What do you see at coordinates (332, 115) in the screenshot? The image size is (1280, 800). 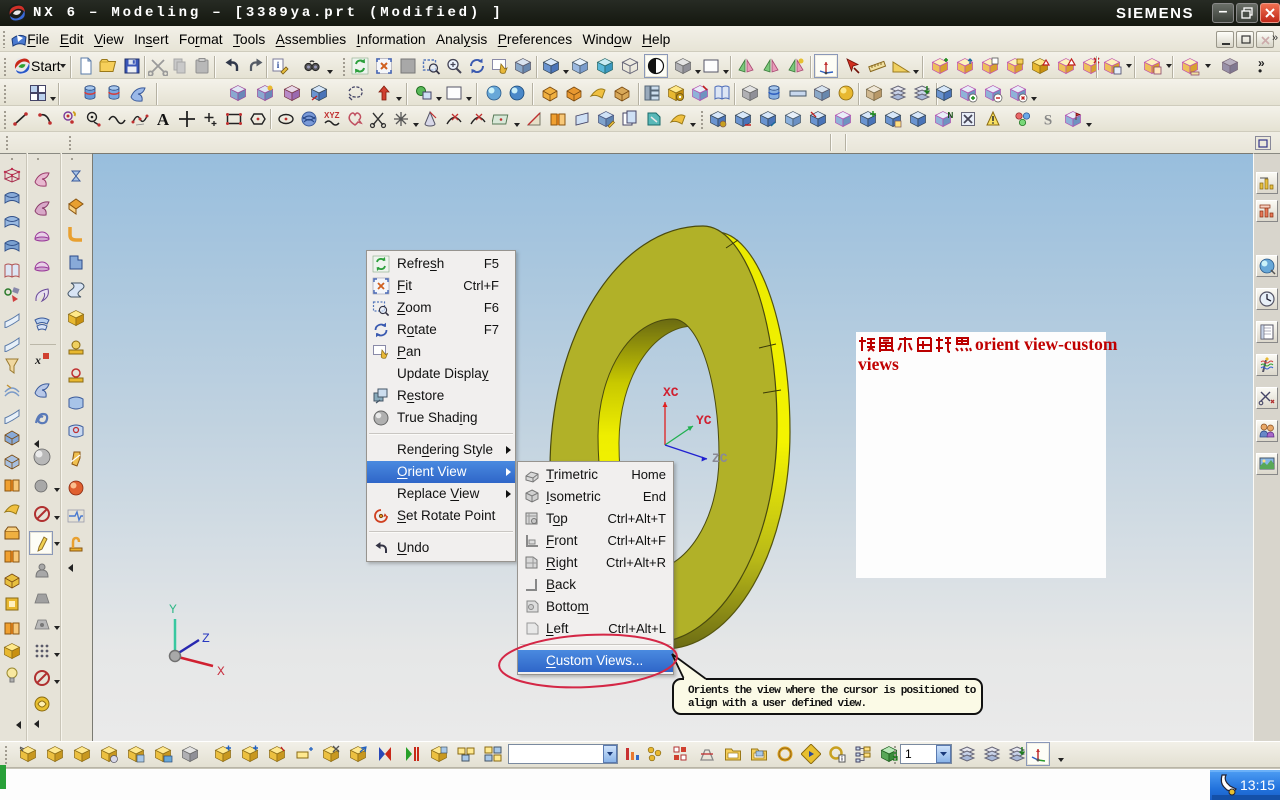 I see `svg-text: XYZ` at bounding box center [332, 115].